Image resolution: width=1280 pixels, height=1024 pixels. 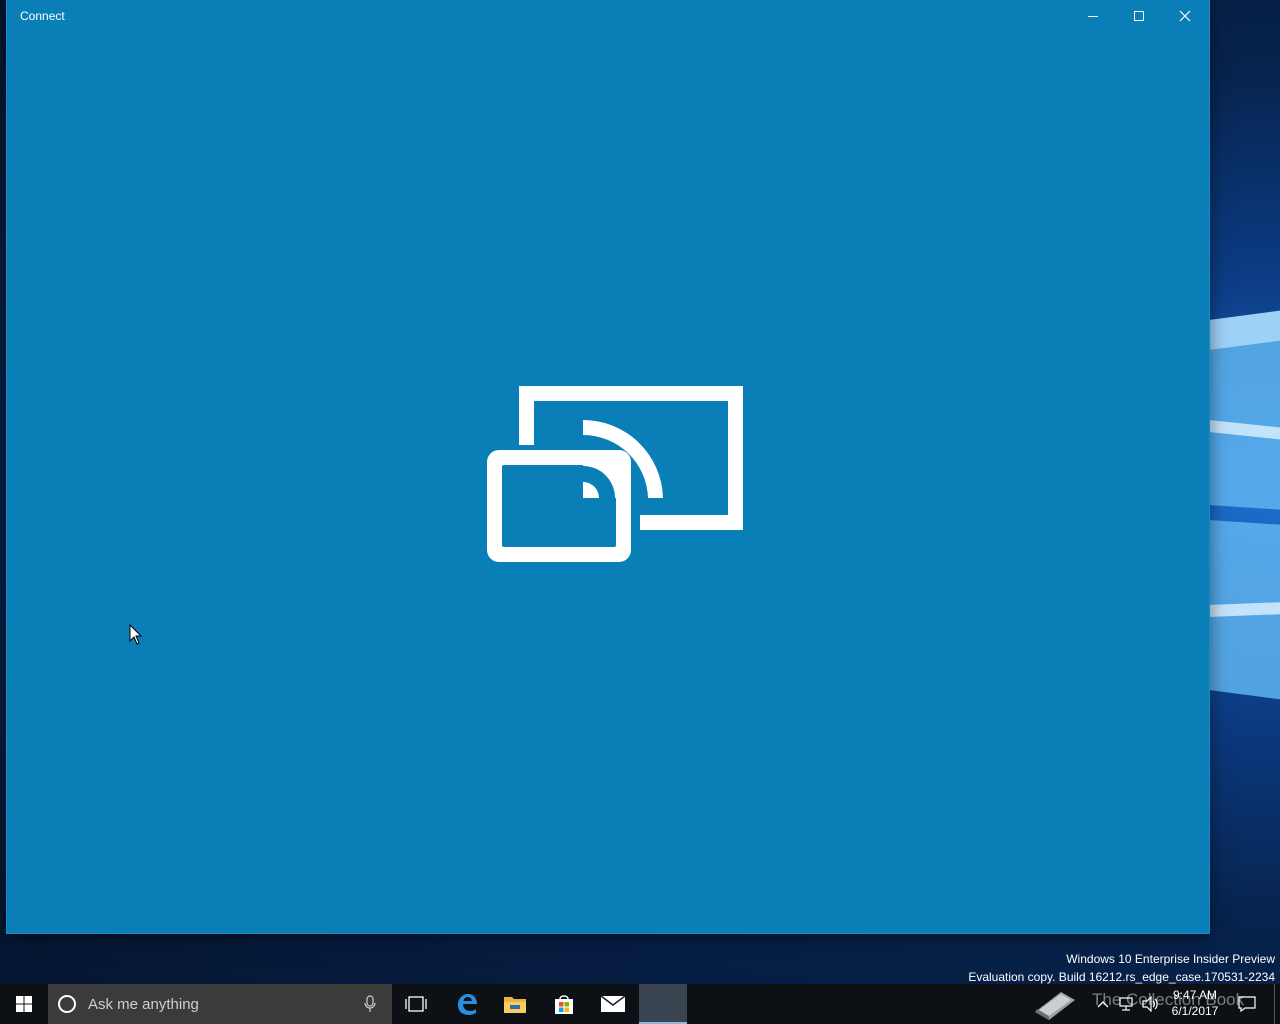 I want to click on close-button, so click(x=1185, y=16).